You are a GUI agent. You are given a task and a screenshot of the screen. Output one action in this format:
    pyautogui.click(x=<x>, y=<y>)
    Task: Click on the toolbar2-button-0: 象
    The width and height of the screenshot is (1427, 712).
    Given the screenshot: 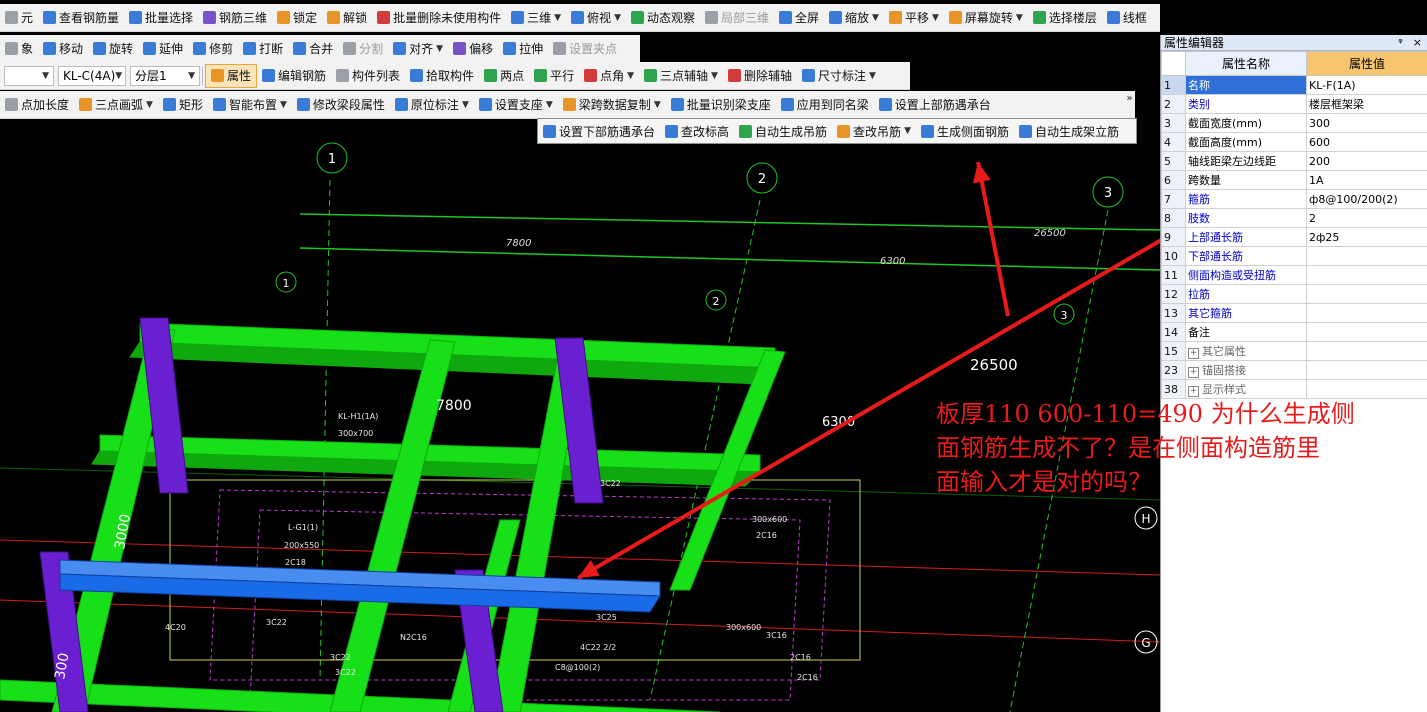 What is the action you would take?
    pyautogui.click(x=19, y=49)
    